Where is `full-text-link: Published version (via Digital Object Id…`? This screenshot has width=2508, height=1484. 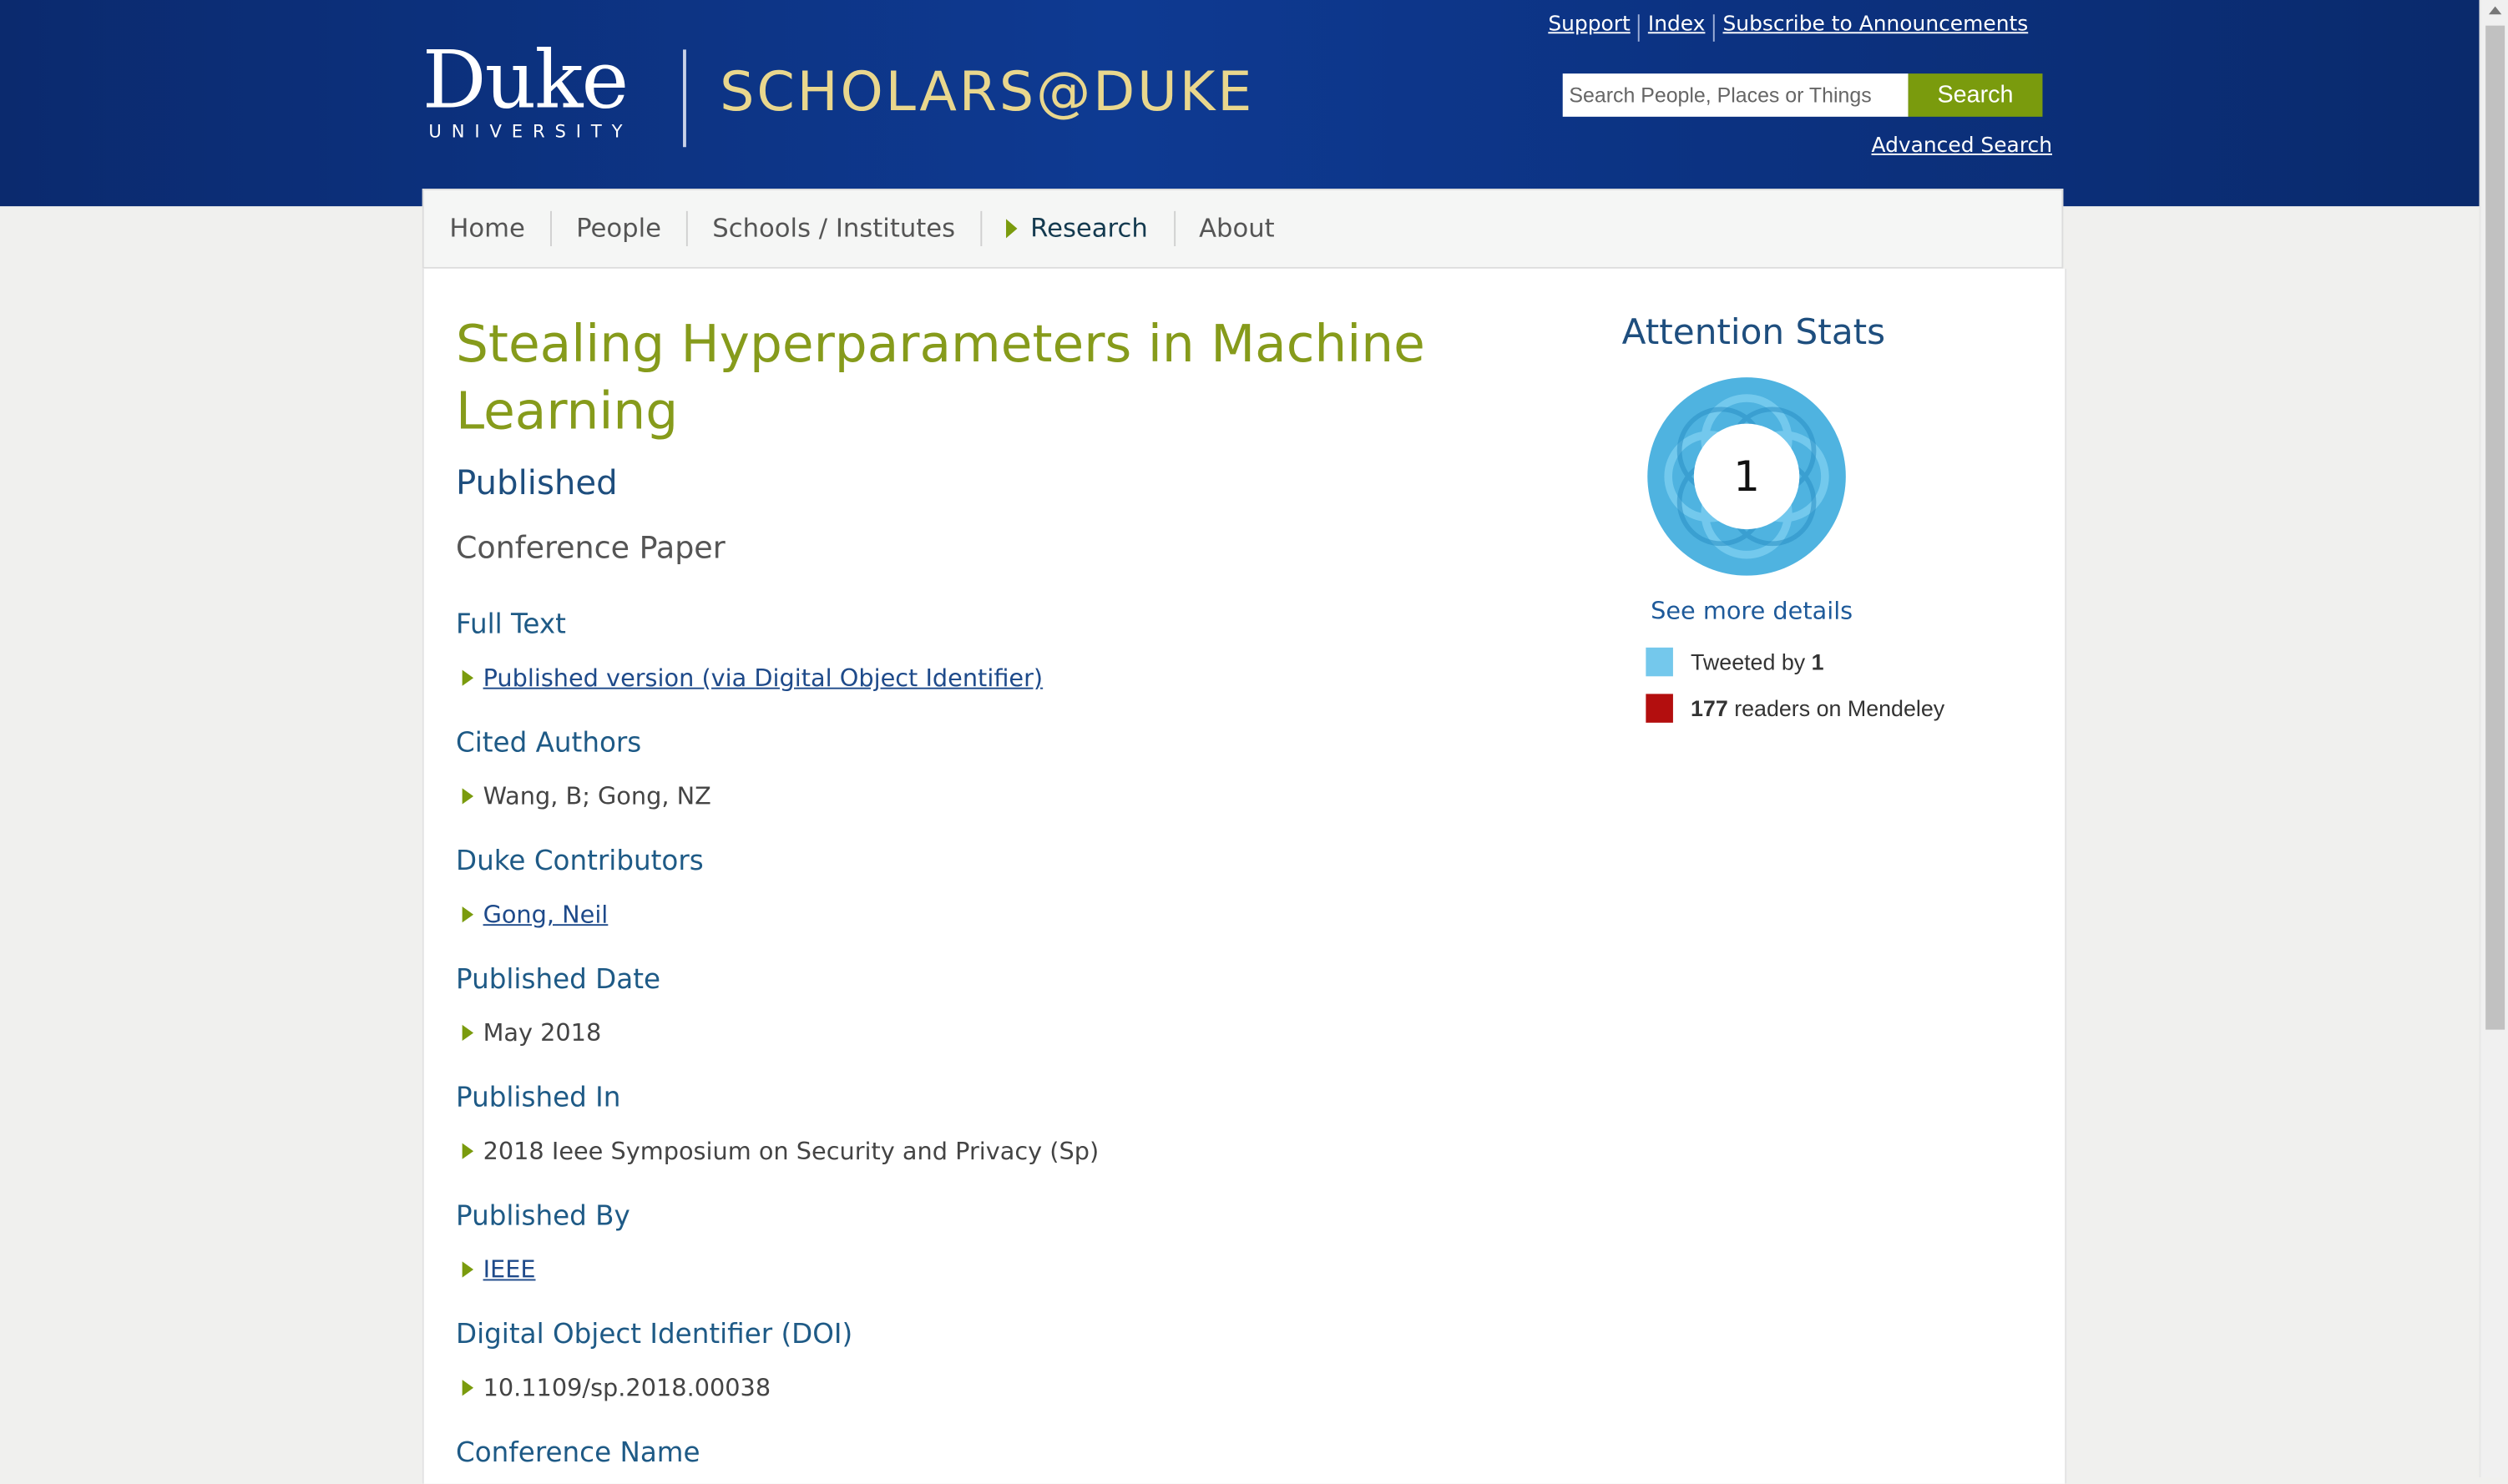 full-text-link: Published version (via Digital Object Id… is located at coordinates (763, 678).